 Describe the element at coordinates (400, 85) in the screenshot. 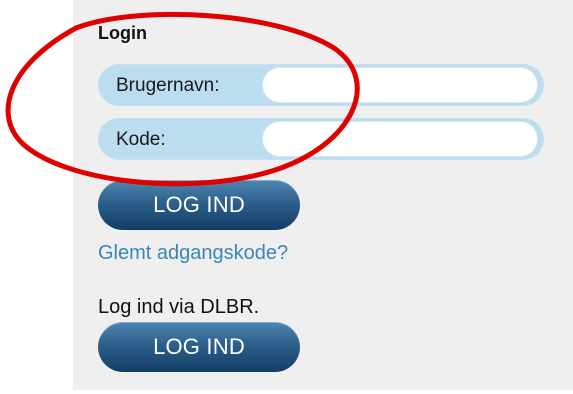

I see `username-input` at that location.